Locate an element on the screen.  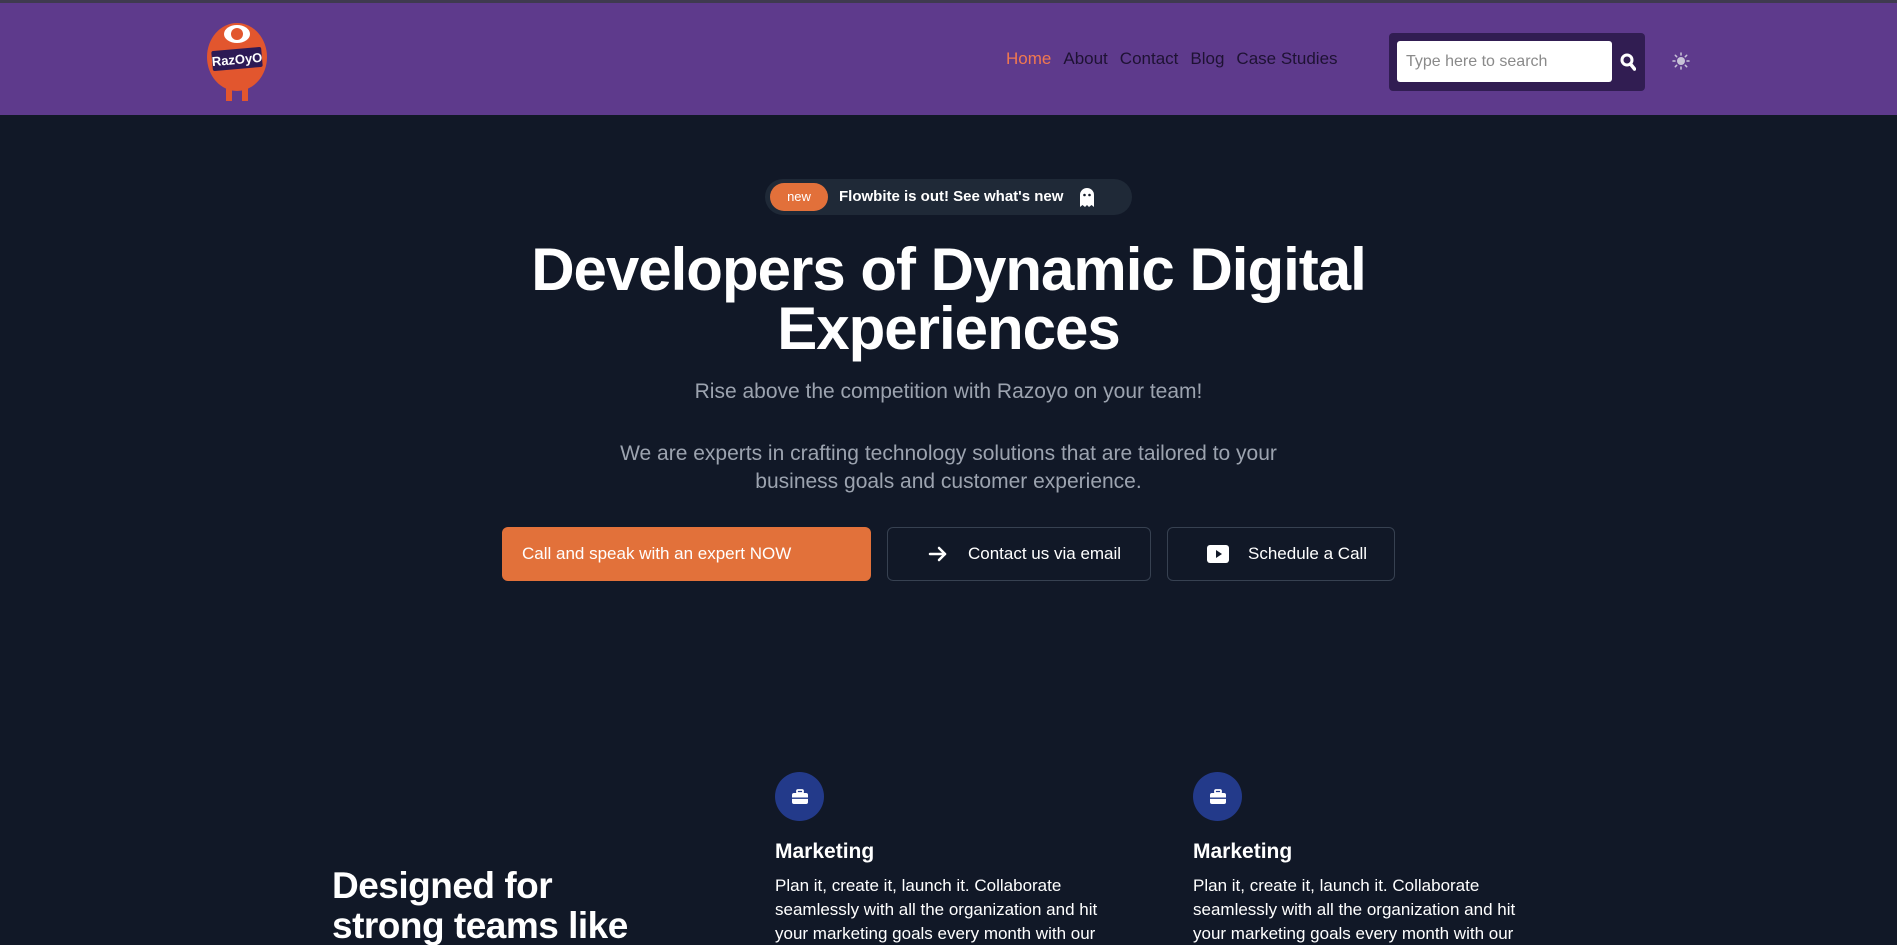
search-icon is located at coordinates (1628, 62).